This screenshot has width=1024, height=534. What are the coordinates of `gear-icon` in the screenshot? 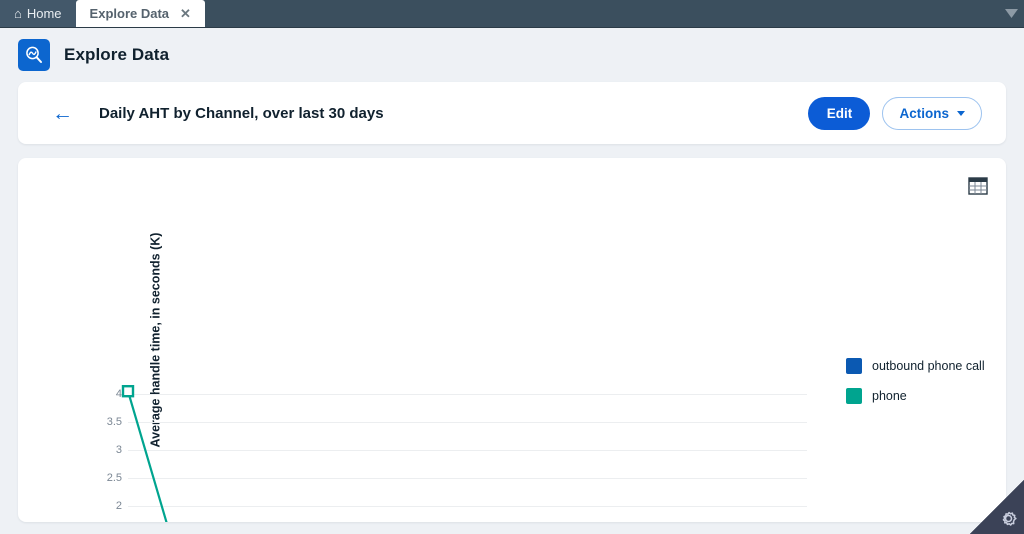 It's located at (1008, 518).